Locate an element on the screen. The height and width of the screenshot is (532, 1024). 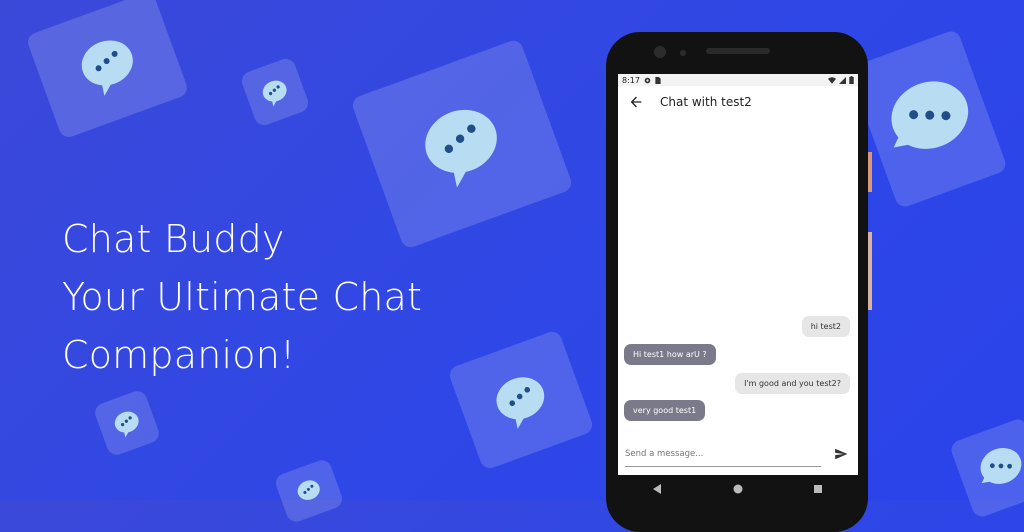
nav-recents-icon is located at coordinates (818, 489).